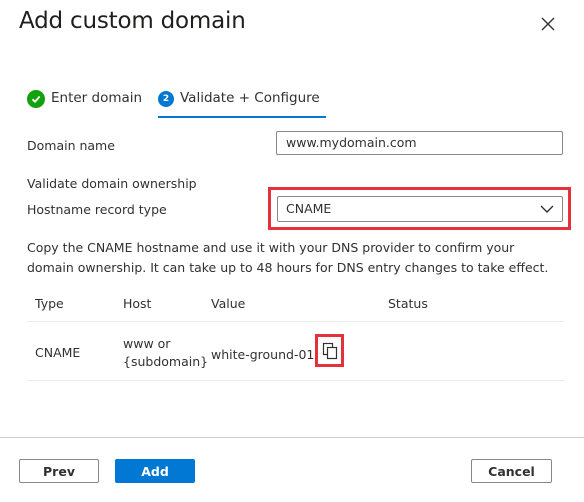  I want to click on row-value: white-ground-01.., so click(267, 354).